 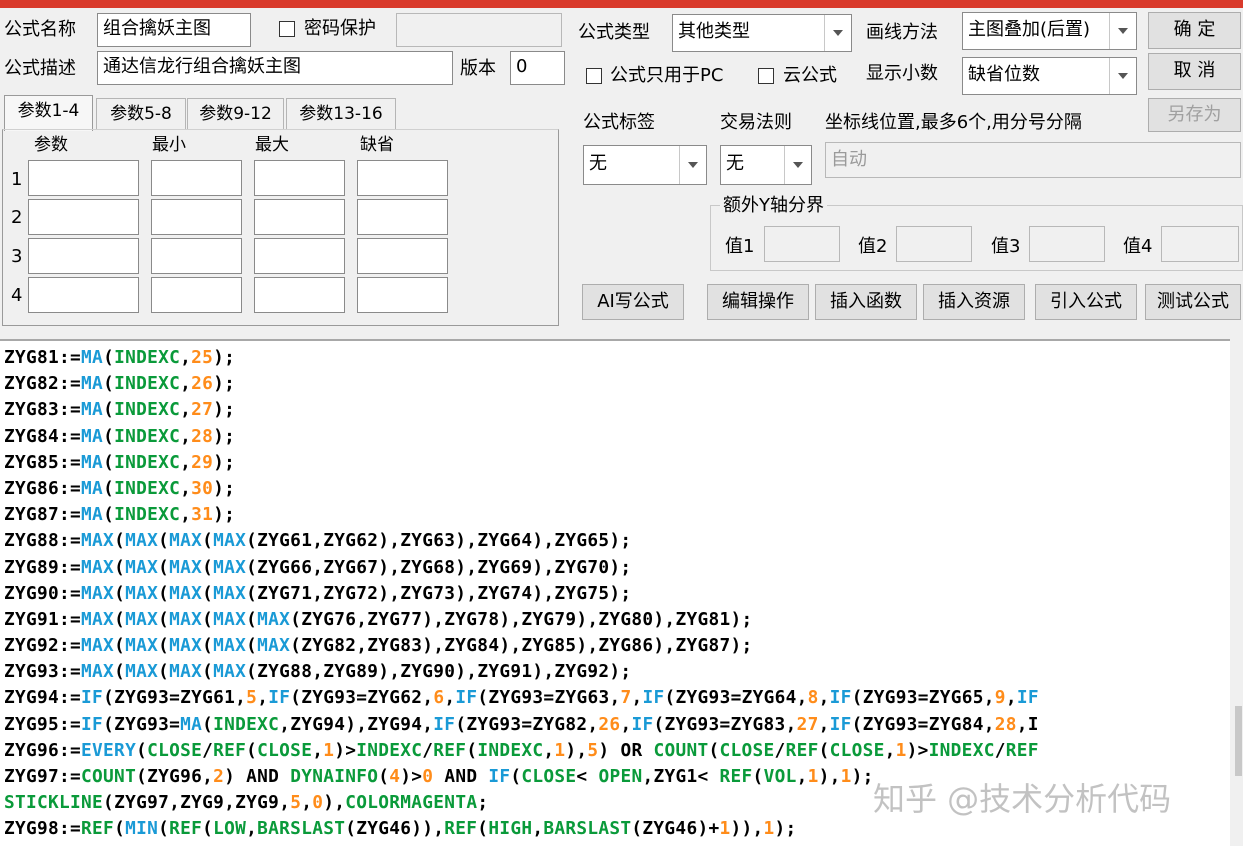 What do you see at coordinates (594, 76) in the screenshot?
I see `pc-only-checkbox` at bounding box center [594, 76].